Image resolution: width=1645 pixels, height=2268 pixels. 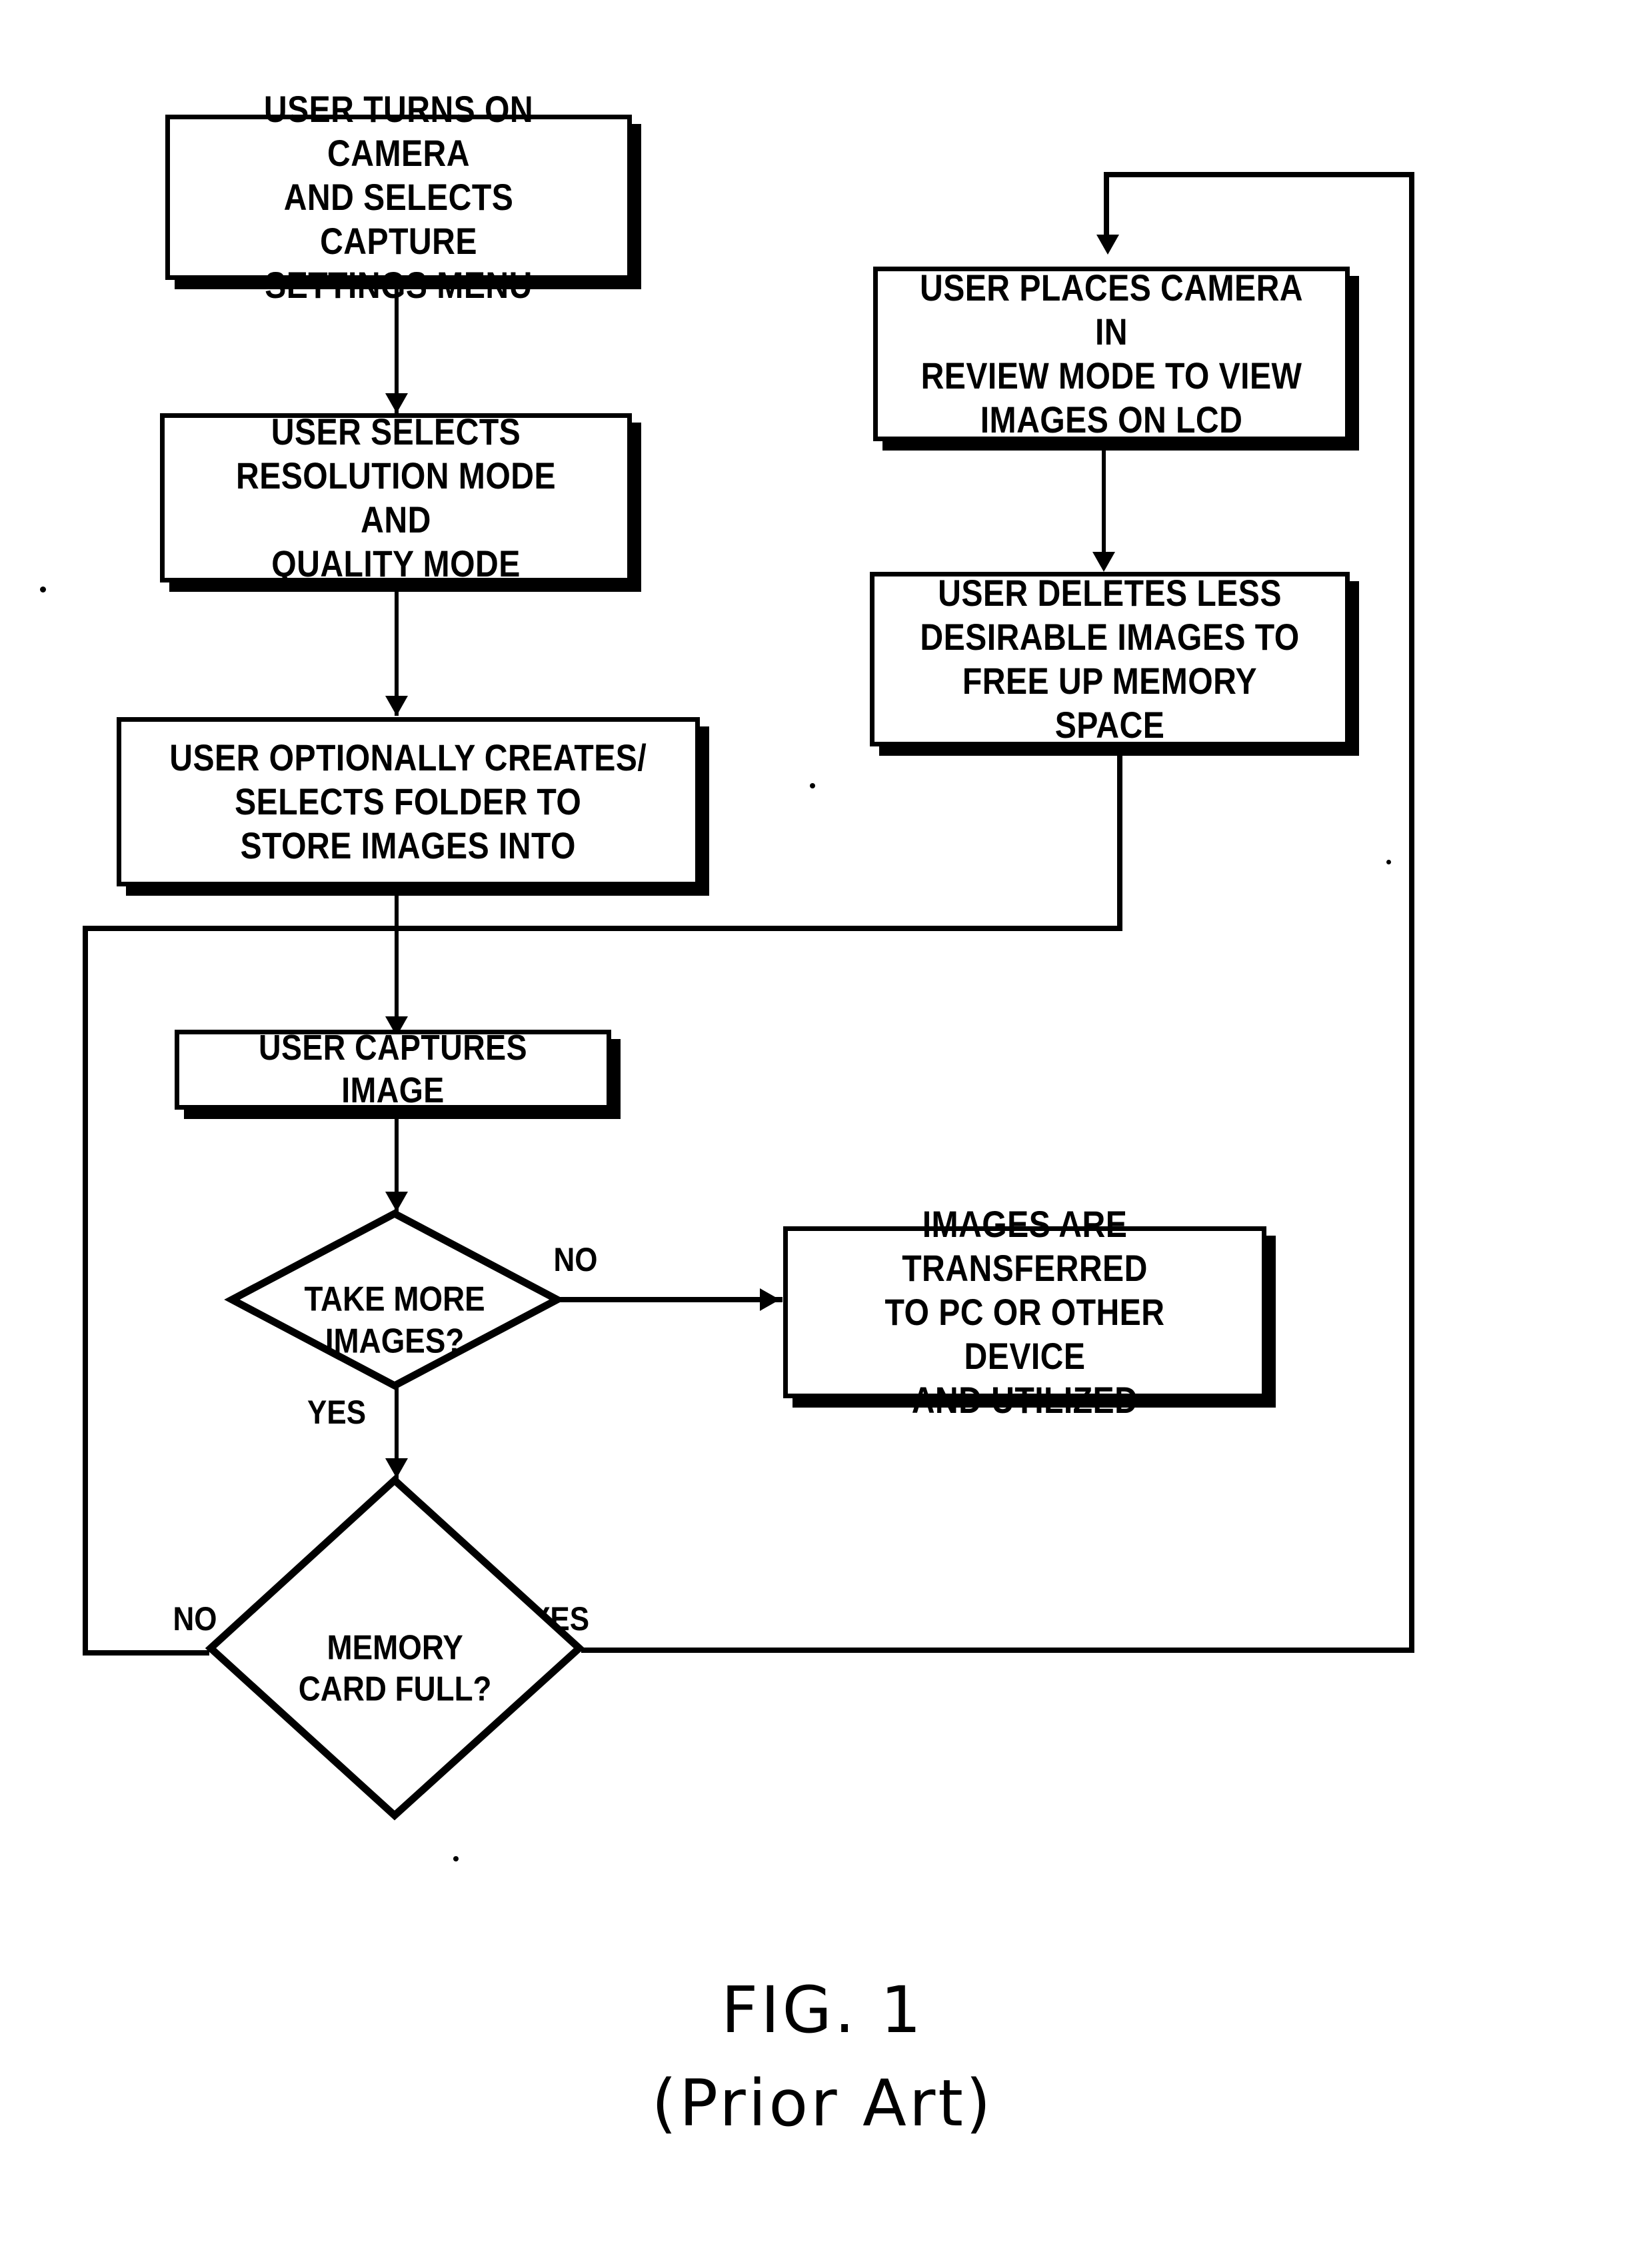 What do you see at coordinates (770, 1299) in the screenshot?
I see `arrowhead-transfer` at bounding box center [770, 1299].